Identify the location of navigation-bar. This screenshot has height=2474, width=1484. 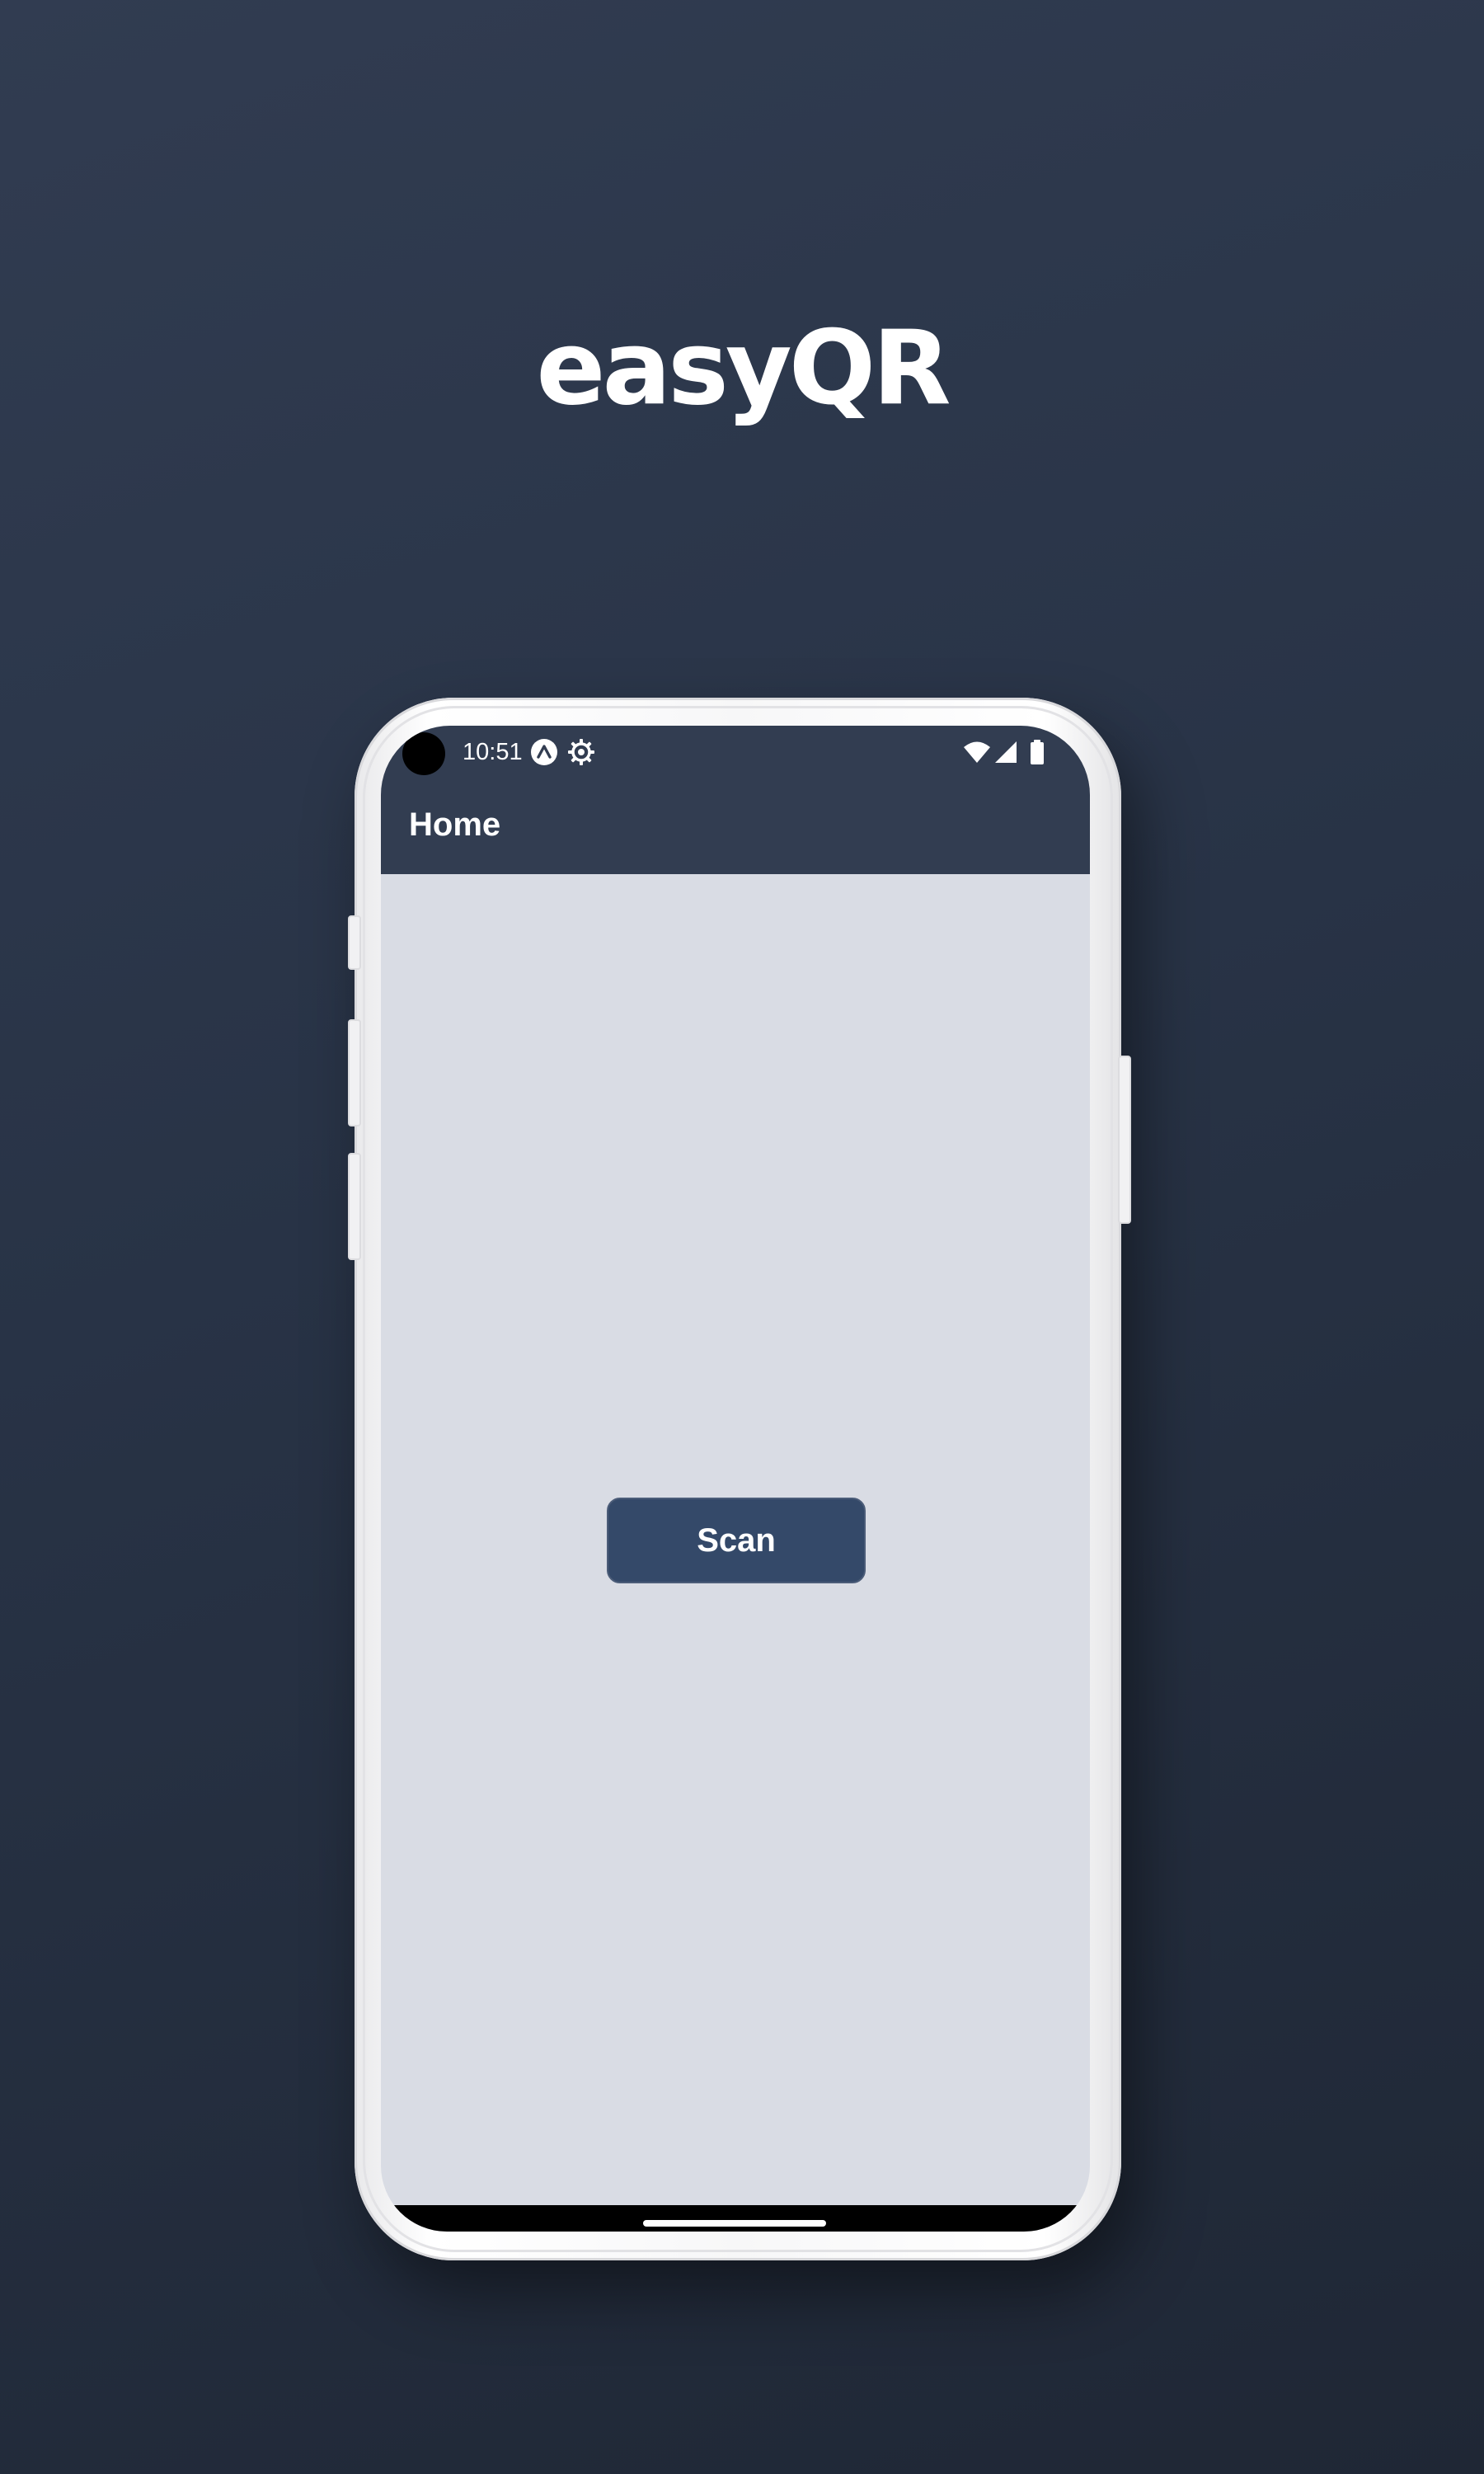
(735, 2218).